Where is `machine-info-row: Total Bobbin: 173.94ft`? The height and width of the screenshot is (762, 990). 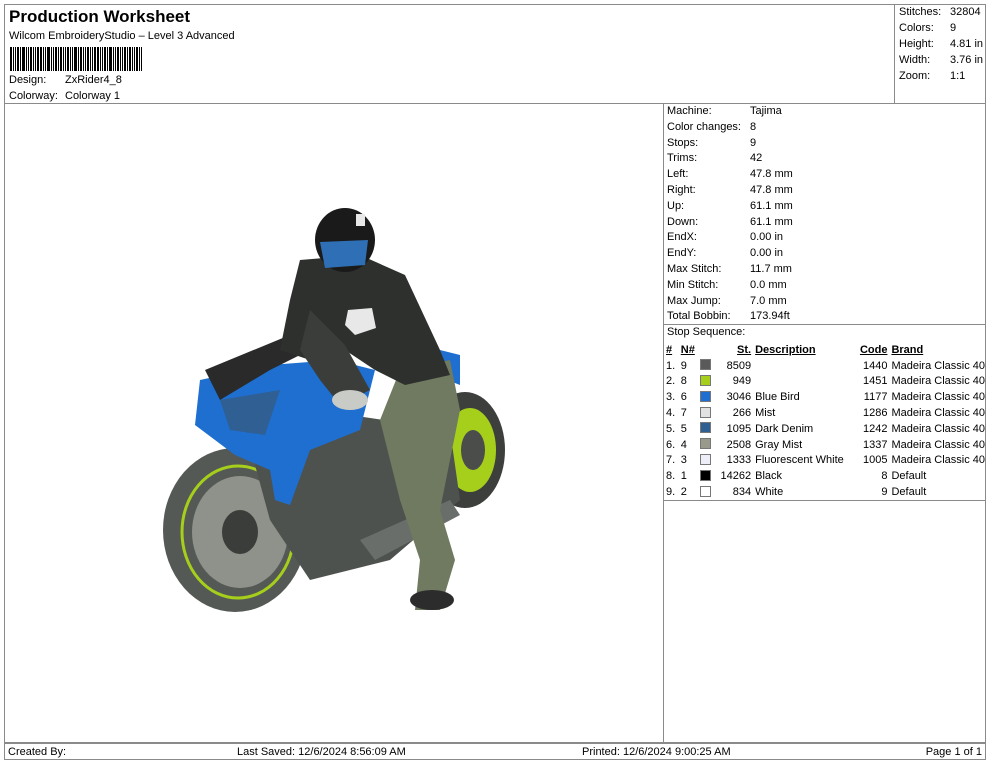
machine-info-row: Total Bobbin: 173.94ft is located at coordinates (728, 316).